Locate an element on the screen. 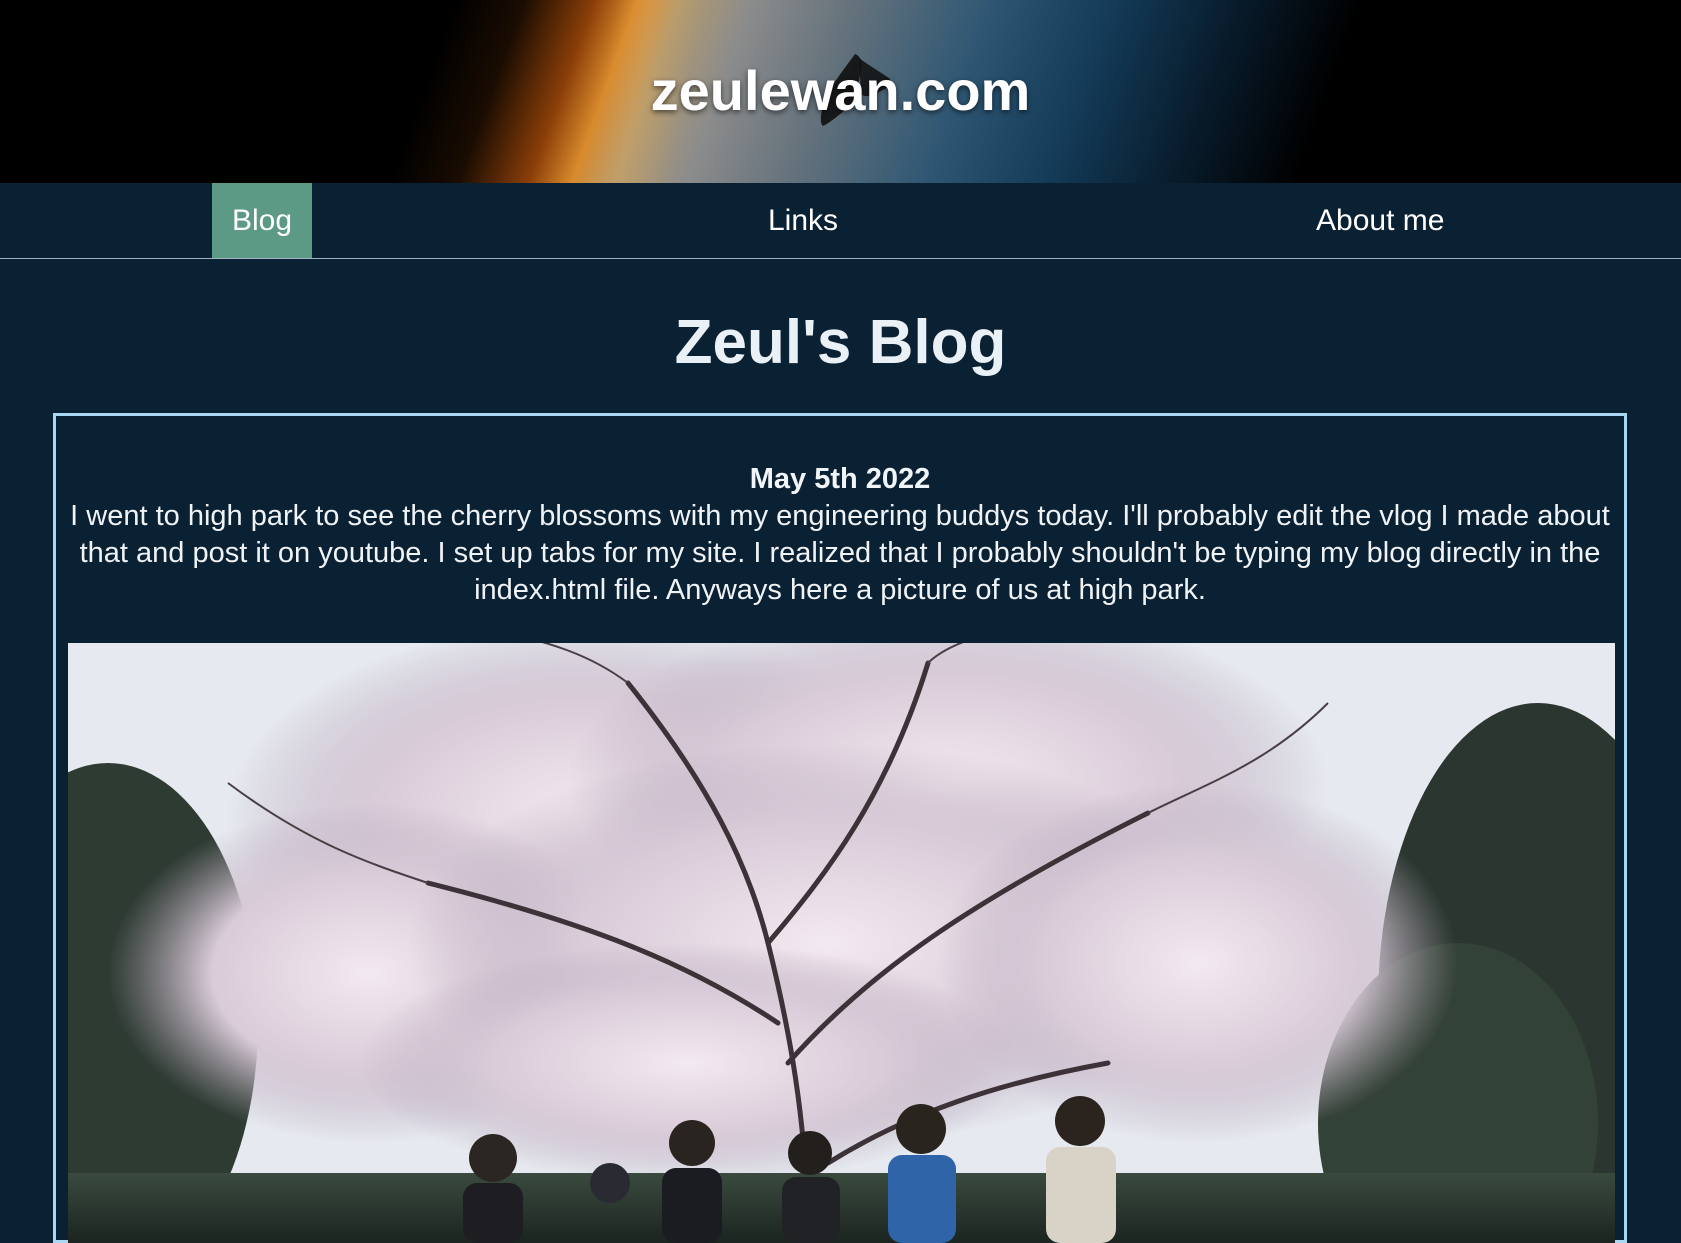 This screenshot has width=1681, height=1243. site-title: zeulewan.com is located at coordinates (840, 90).